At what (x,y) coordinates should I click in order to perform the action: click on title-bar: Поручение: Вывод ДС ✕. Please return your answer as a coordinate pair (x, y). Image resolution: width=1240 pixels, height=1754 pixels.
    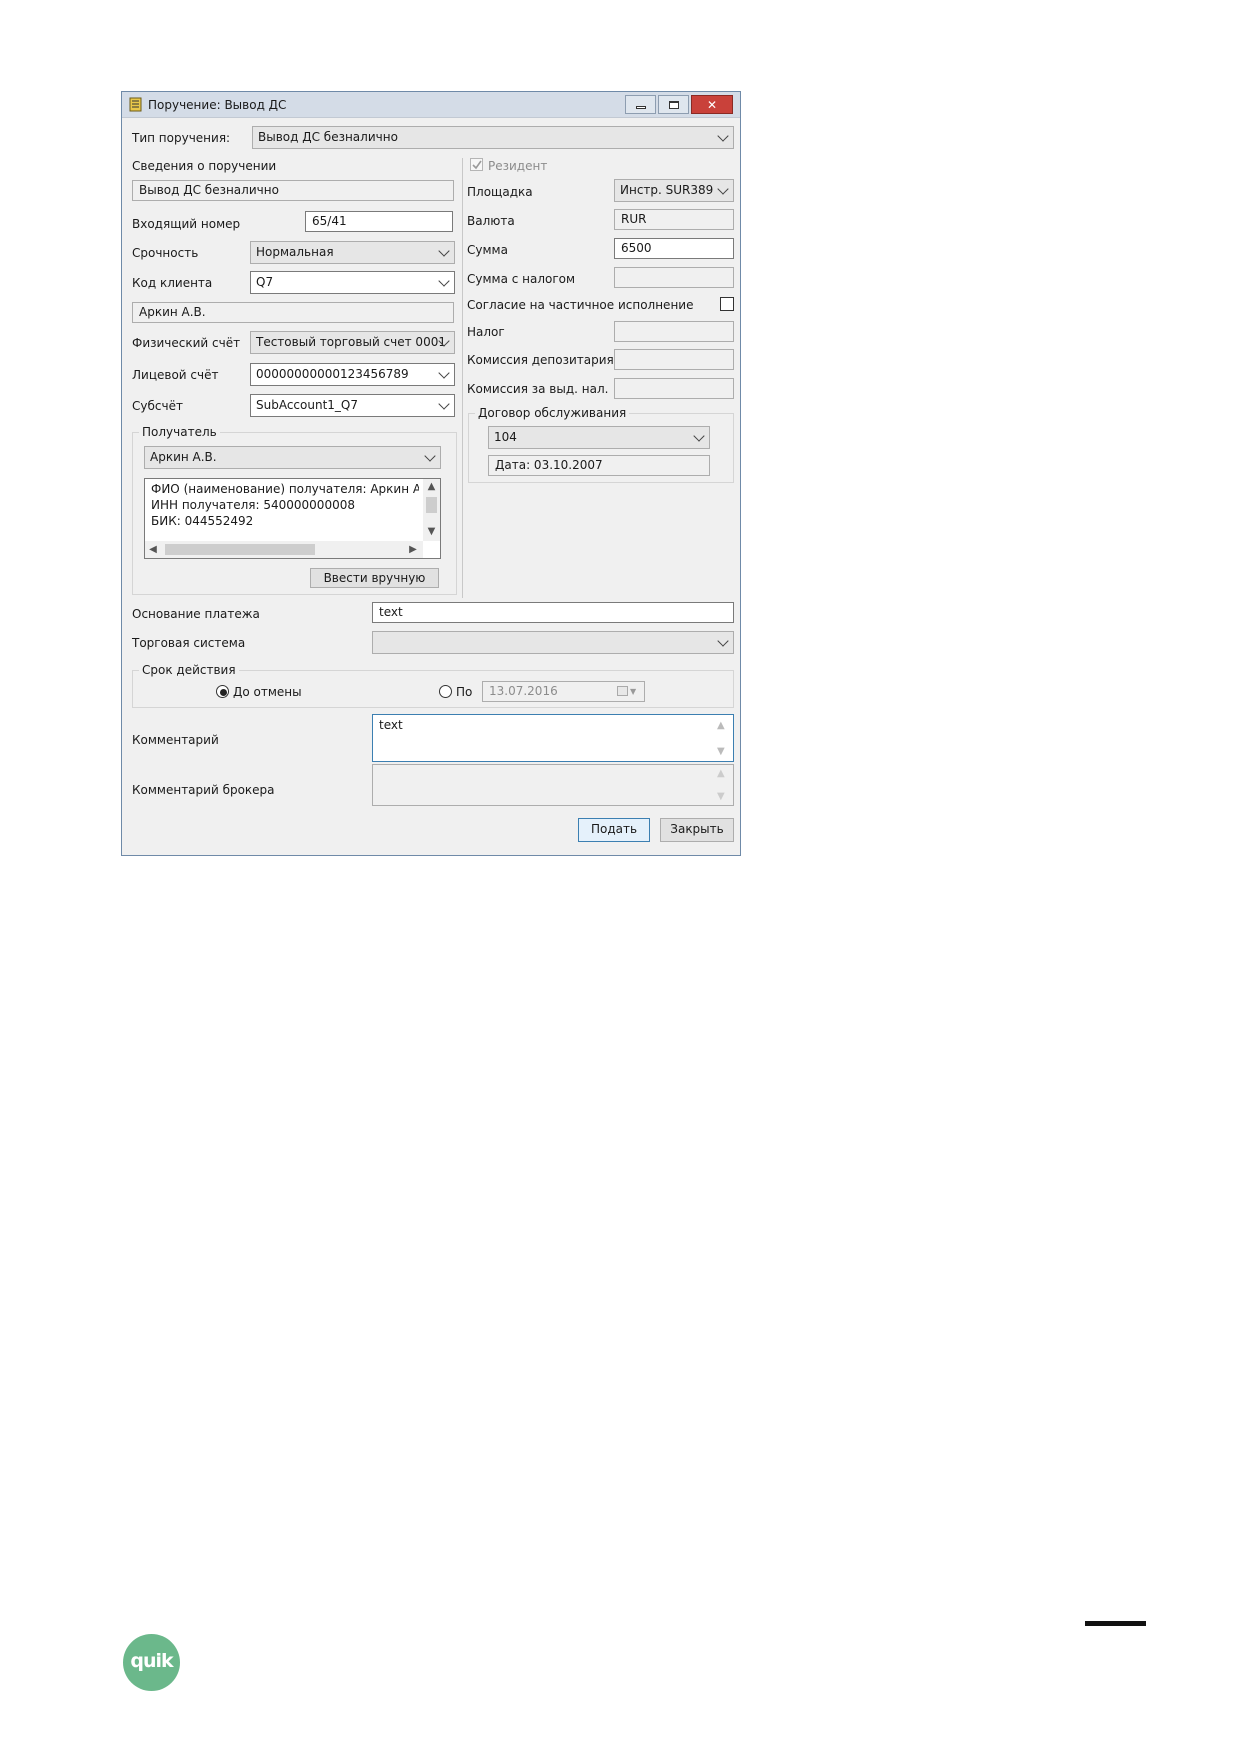
    Looking at the image, I should click on (431, 105).